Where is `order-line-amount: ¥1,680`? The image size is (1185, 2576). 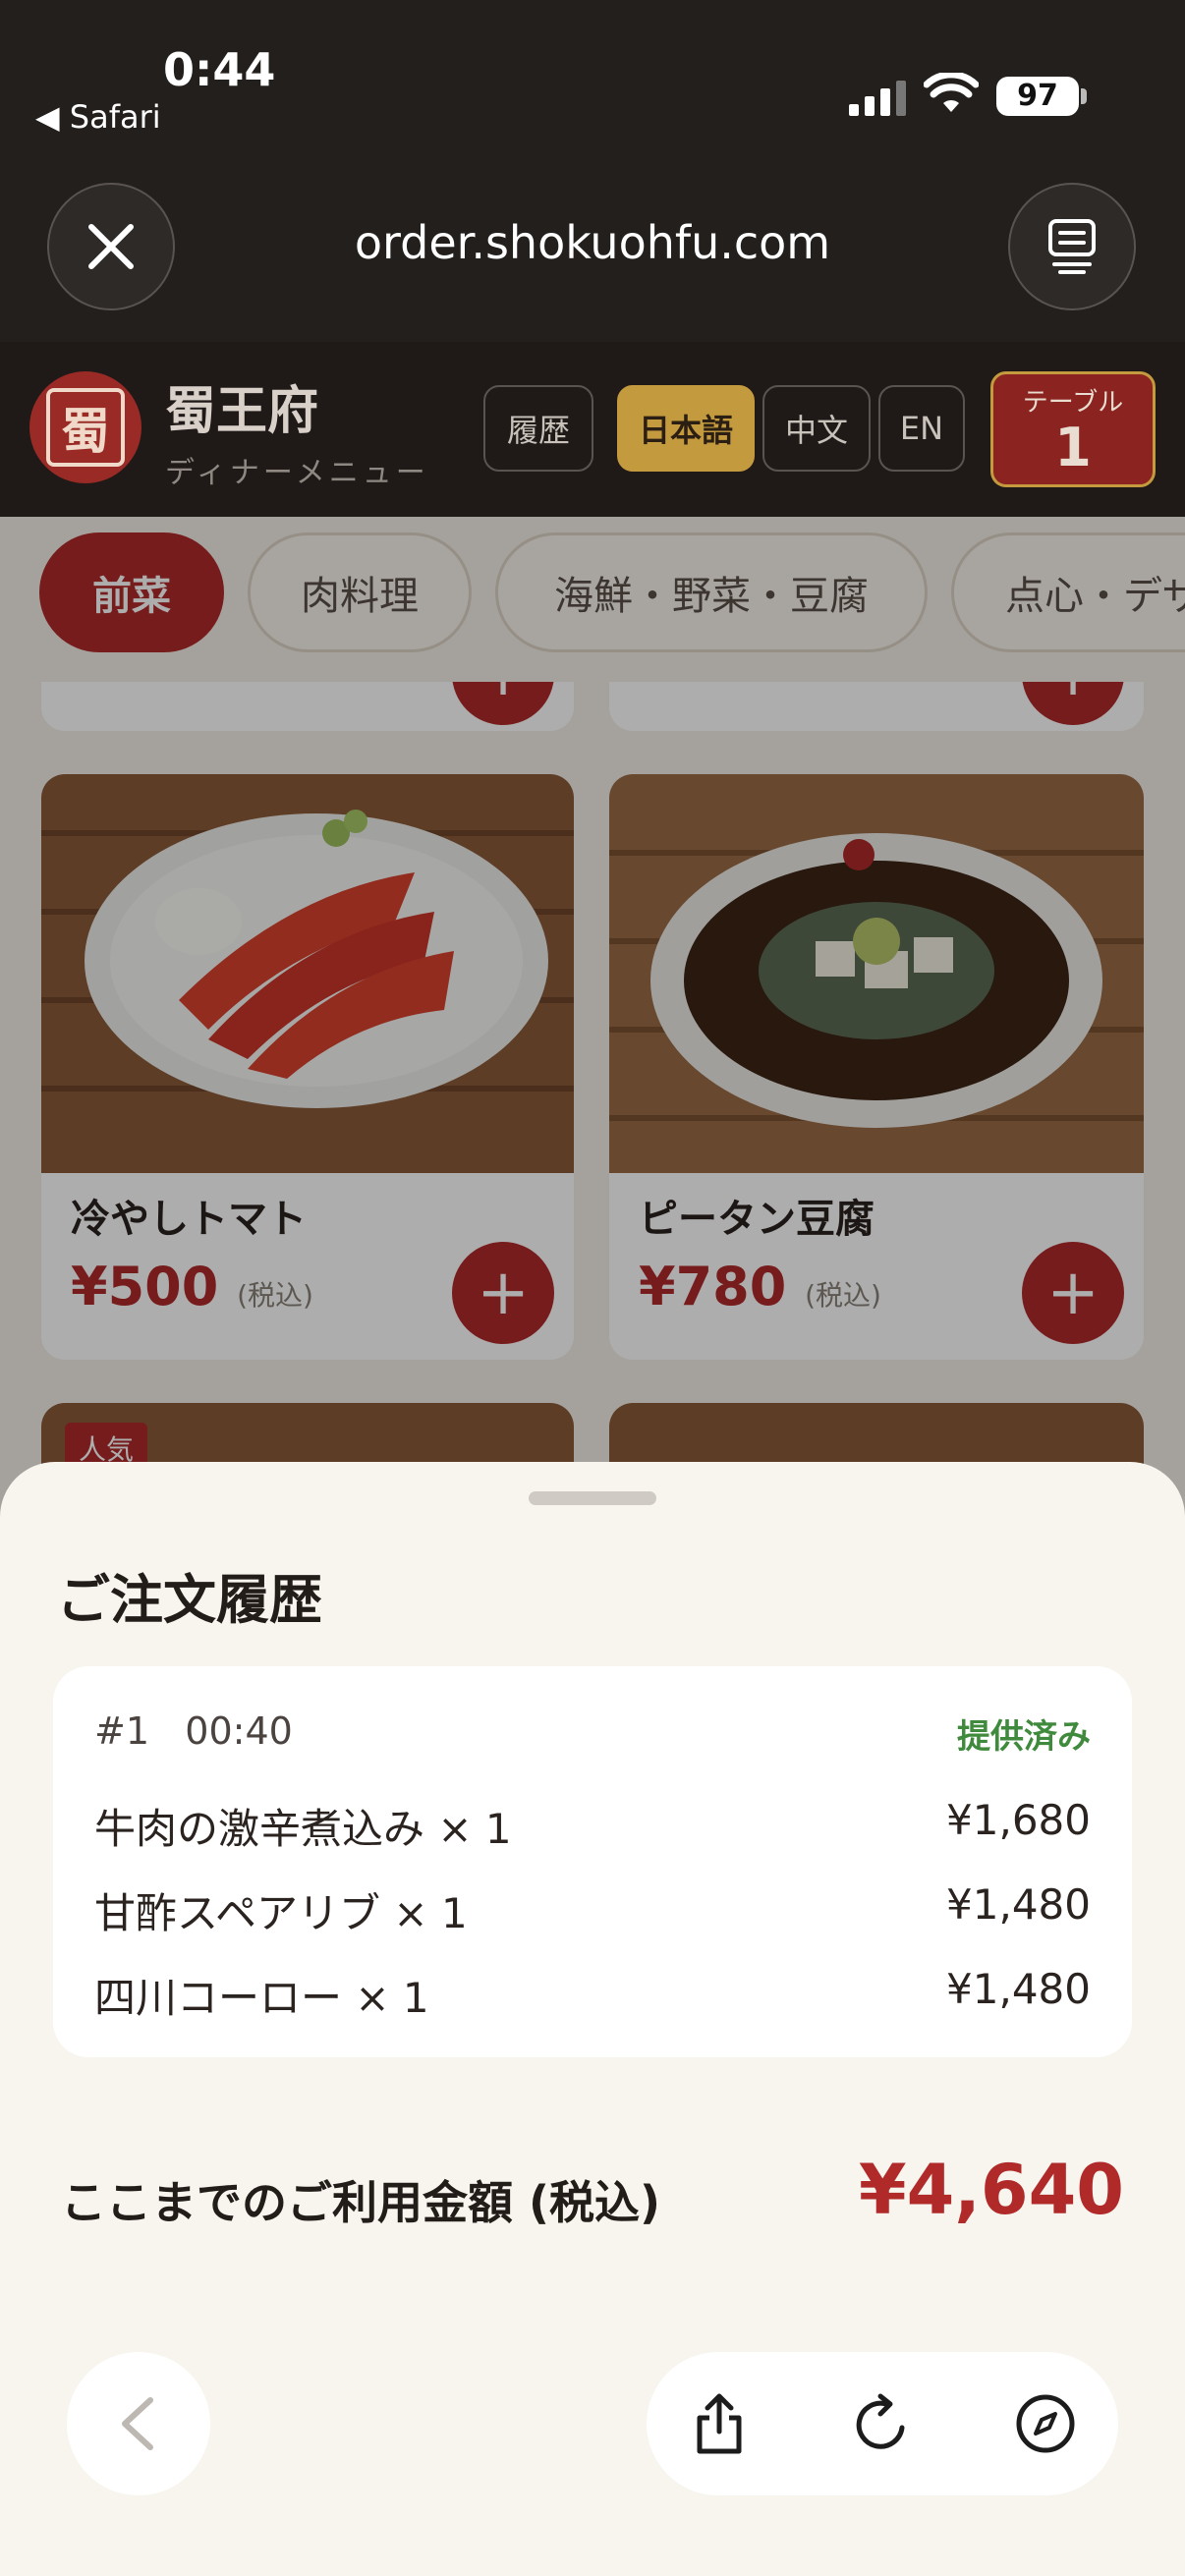 order-line-amount: ¥1,680 is located at coordinates (1018, 1820).